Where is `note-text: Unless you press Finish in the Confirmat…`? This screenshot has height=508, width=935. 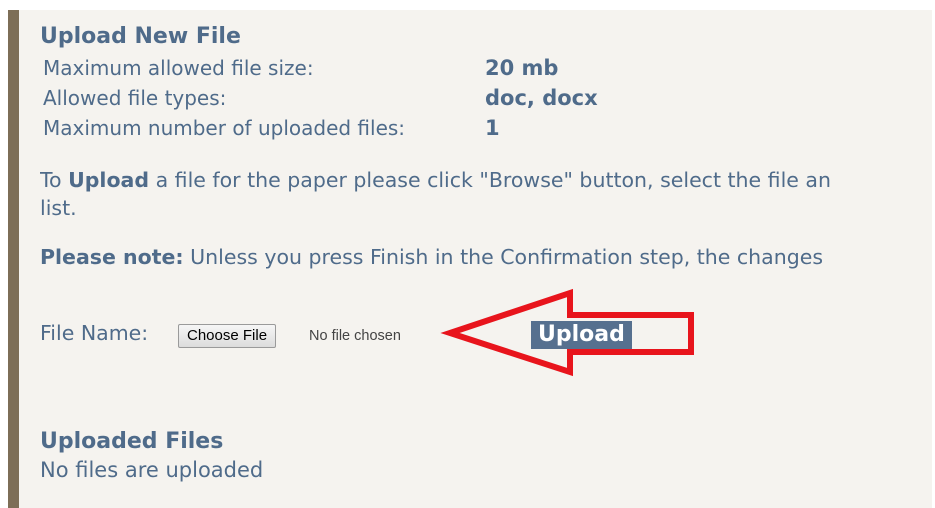
note-text: Unless you press Finish in the Confirmat… is located at coordinates (503, 257).